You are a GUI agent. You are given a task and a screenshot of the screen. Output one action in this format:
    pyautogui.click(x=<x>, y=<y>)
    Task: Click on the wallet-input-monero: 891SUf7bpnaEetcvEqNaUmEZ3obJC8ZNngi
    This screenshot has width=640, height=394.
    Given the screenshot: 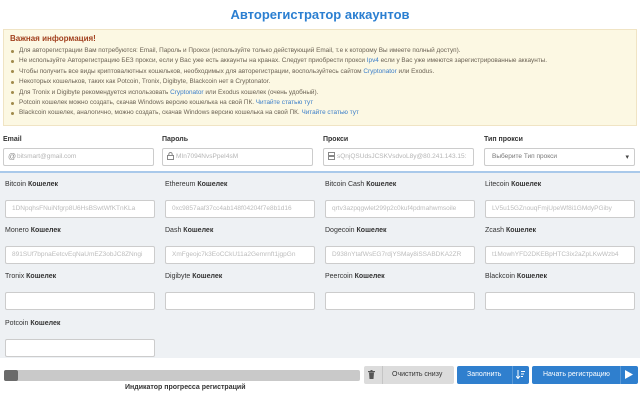 What is the action you would take?
    pyautogui.click(x=80, y=255)
    